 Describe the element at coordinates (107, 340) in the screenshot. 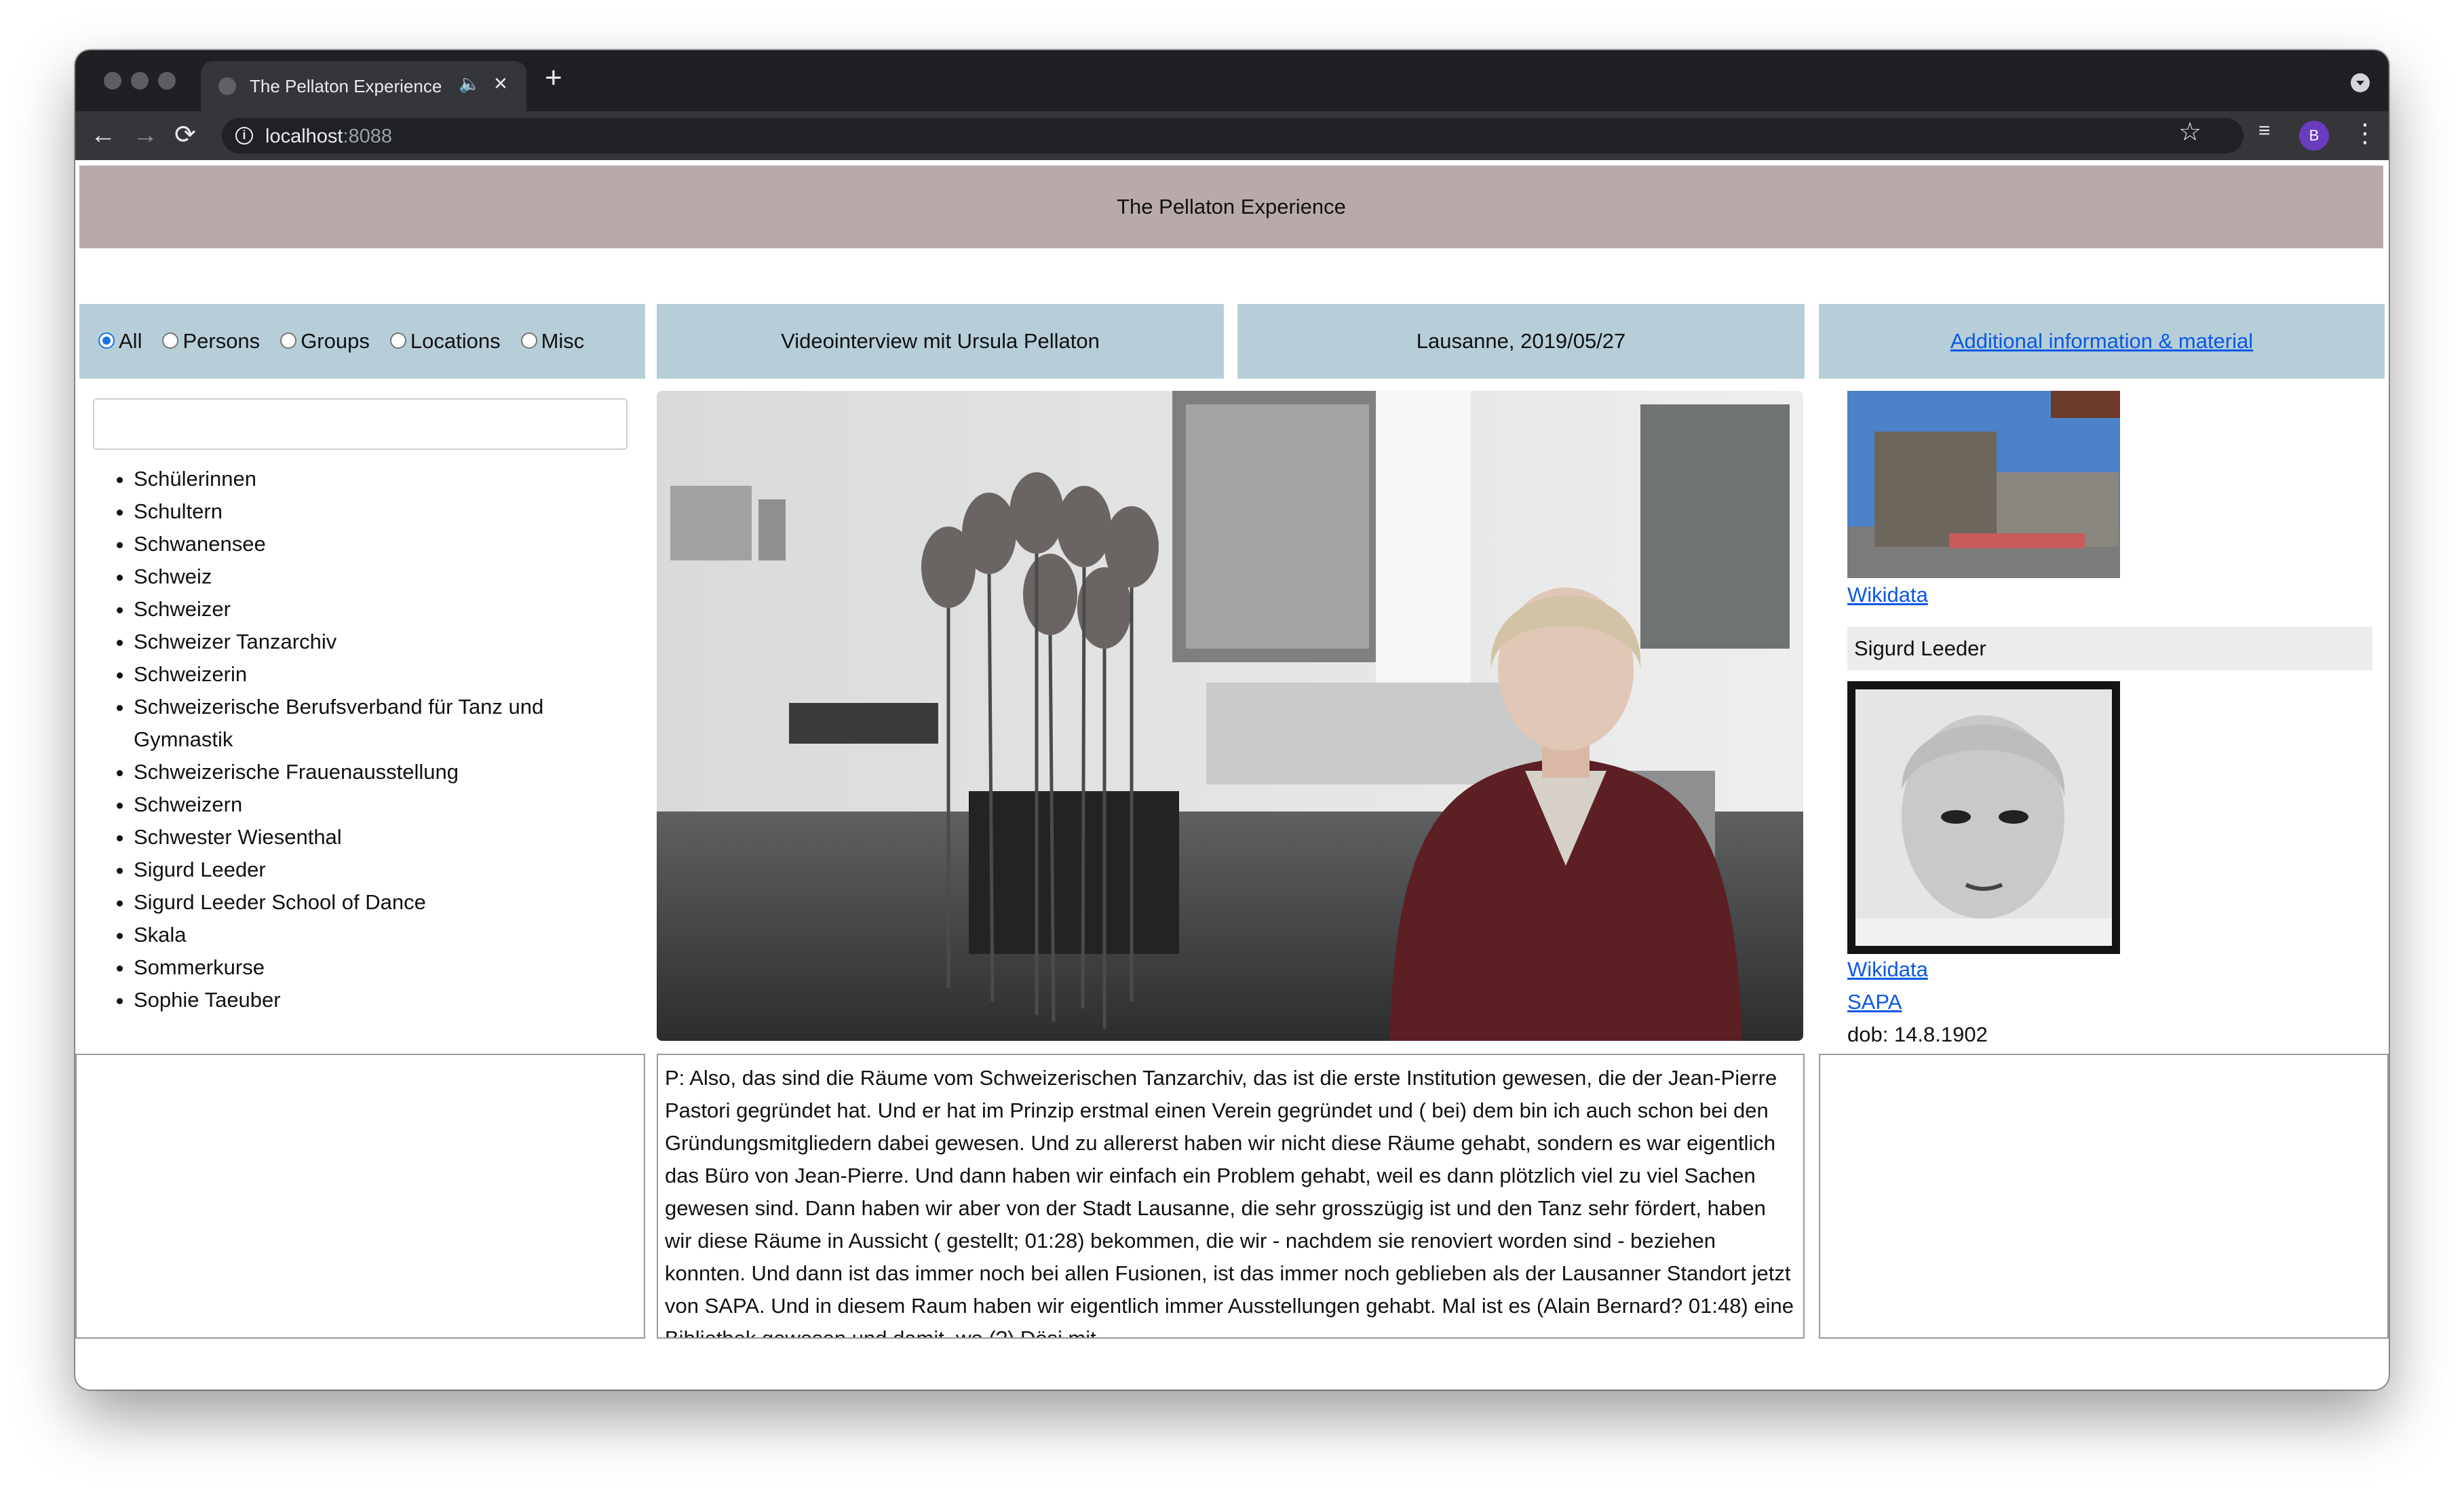

I see `radio-all` at that location.